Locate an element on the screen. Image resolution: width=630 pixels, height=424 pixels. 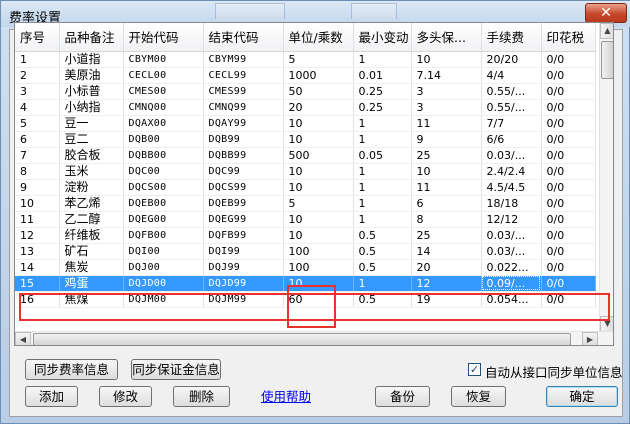
variety-name-cell: 小道指 is located at coordinates (91, 59).